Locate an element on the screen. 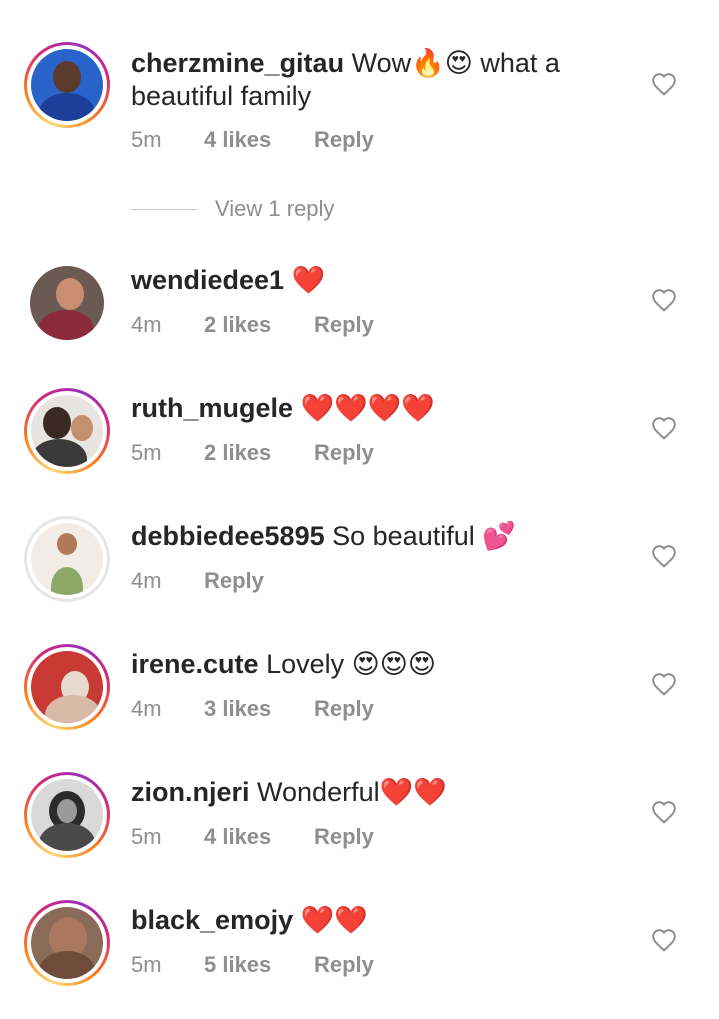 The image size is (719, 1019). comment-username: irene.cute is located at coordinates (195, 664).